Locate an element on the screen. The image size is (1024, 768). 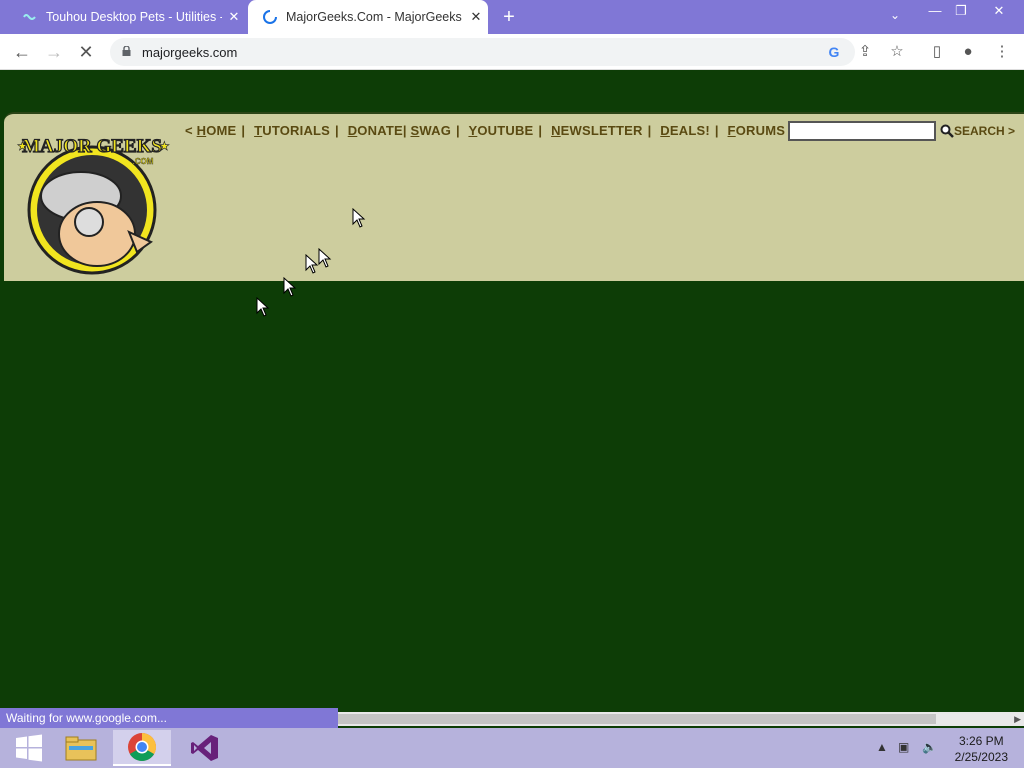
browser-toolbar: ← → ✕ majorgeeks.com G ⇪ ☆ ▯ ● ⋮ is located at coordinates (512, 52).